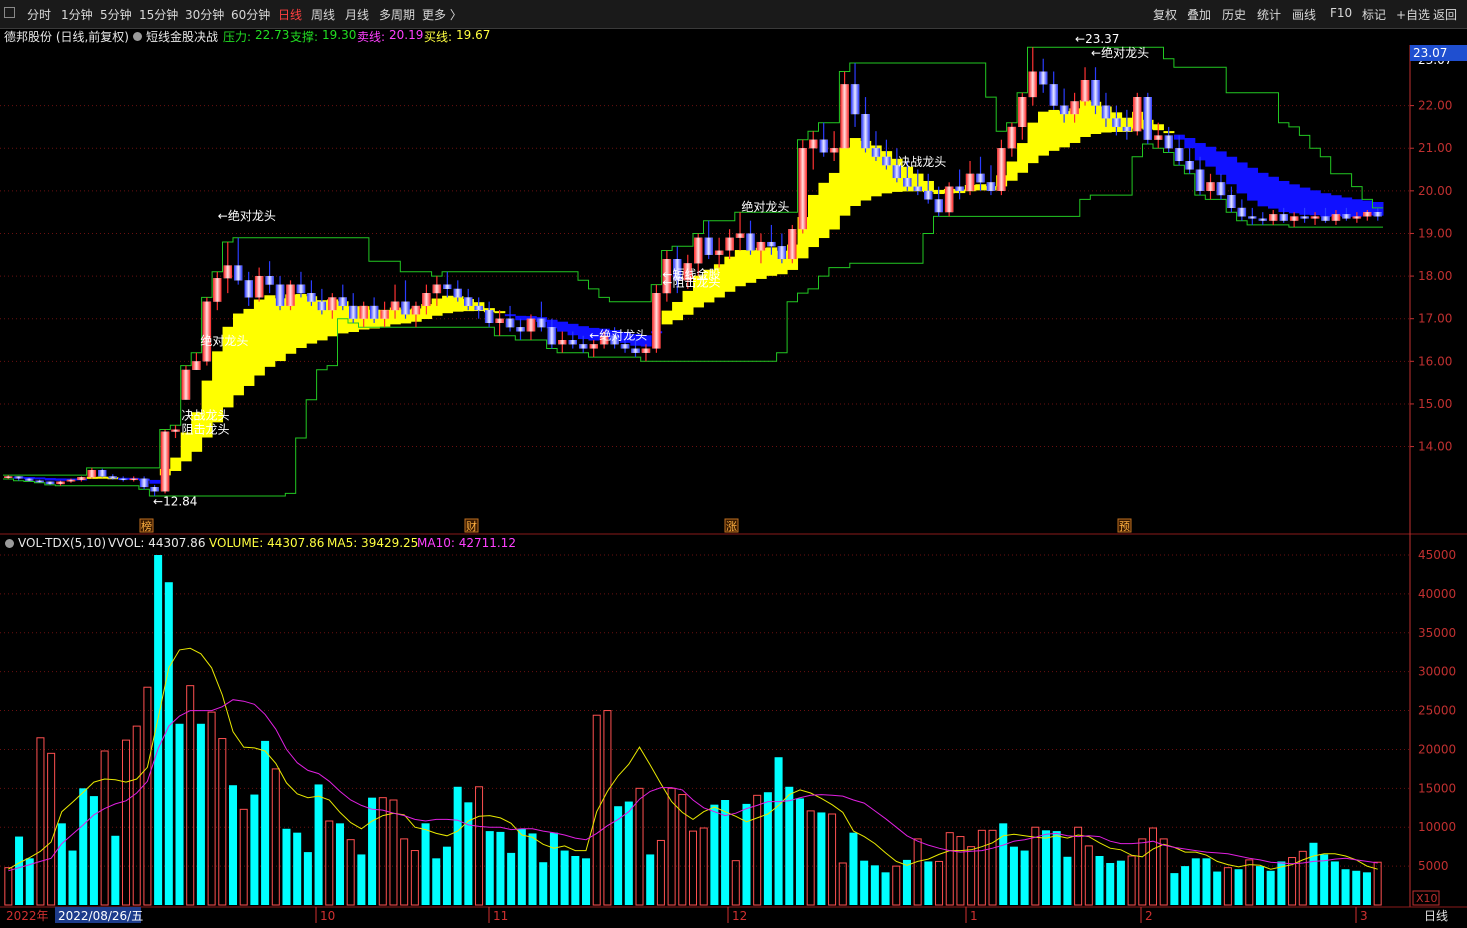  I want to click on period-label: 日线, so click(1436, 916).